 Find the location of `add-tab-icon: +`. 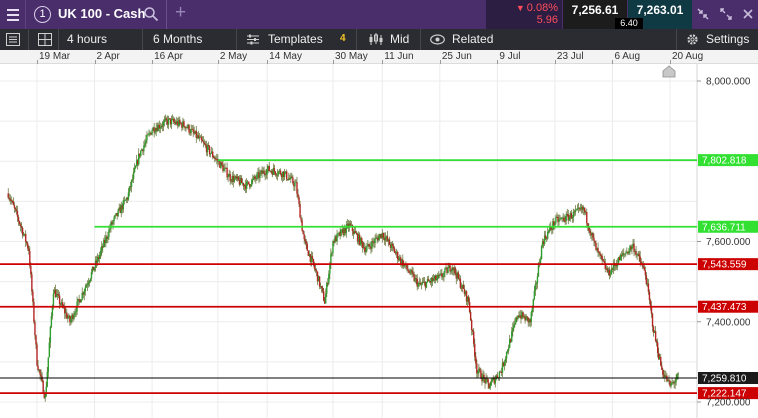

add-tab-icon: + is located at coordinates (180, 13).